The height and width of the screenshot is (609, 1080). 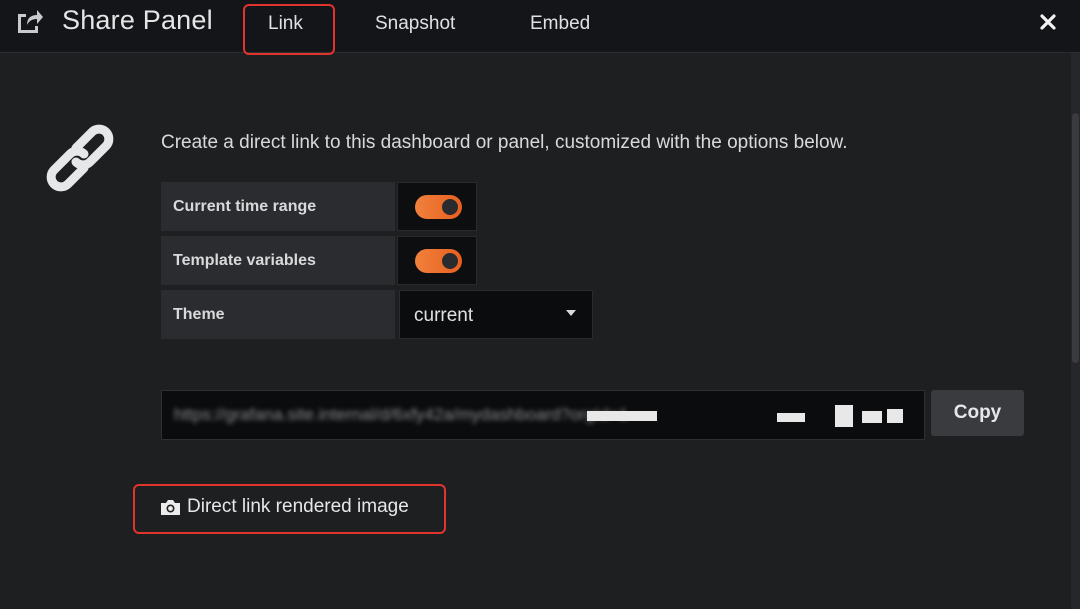 I want to click on close-icon, so click(x=1048, y=22).